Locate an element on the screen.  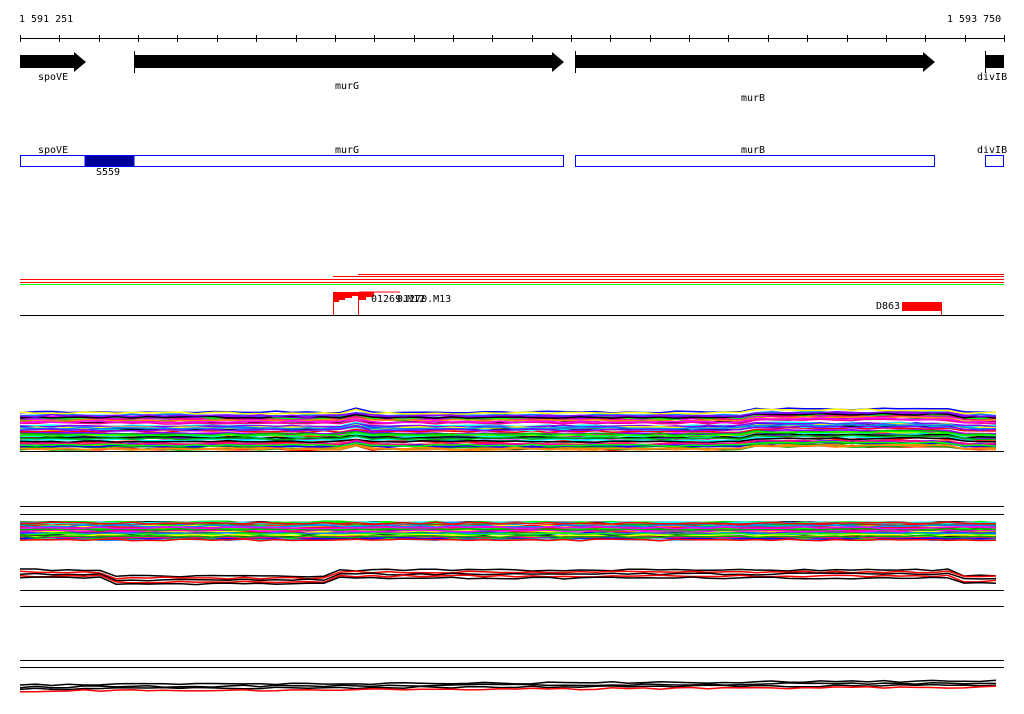
gene-outline-divIB is located at coordinates (994, 161).